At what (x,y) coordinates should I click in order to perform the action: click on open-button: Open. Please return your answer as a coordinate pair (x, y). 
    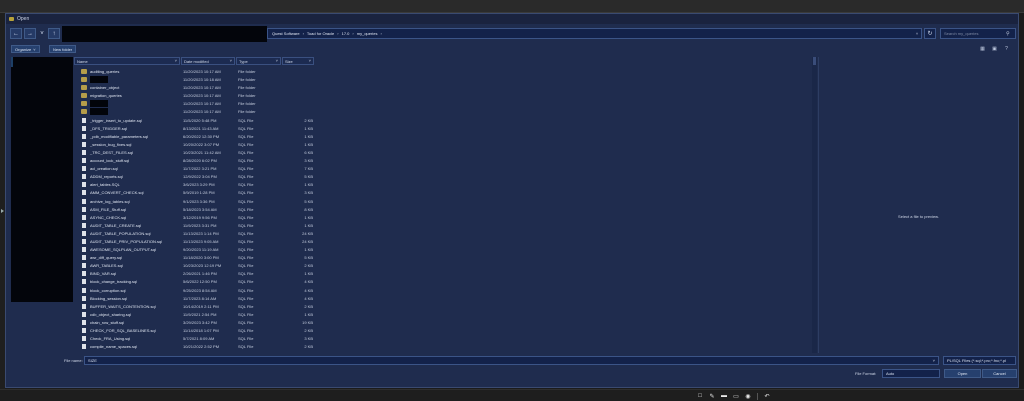
    Looking at the image, I should click on (962, 373).